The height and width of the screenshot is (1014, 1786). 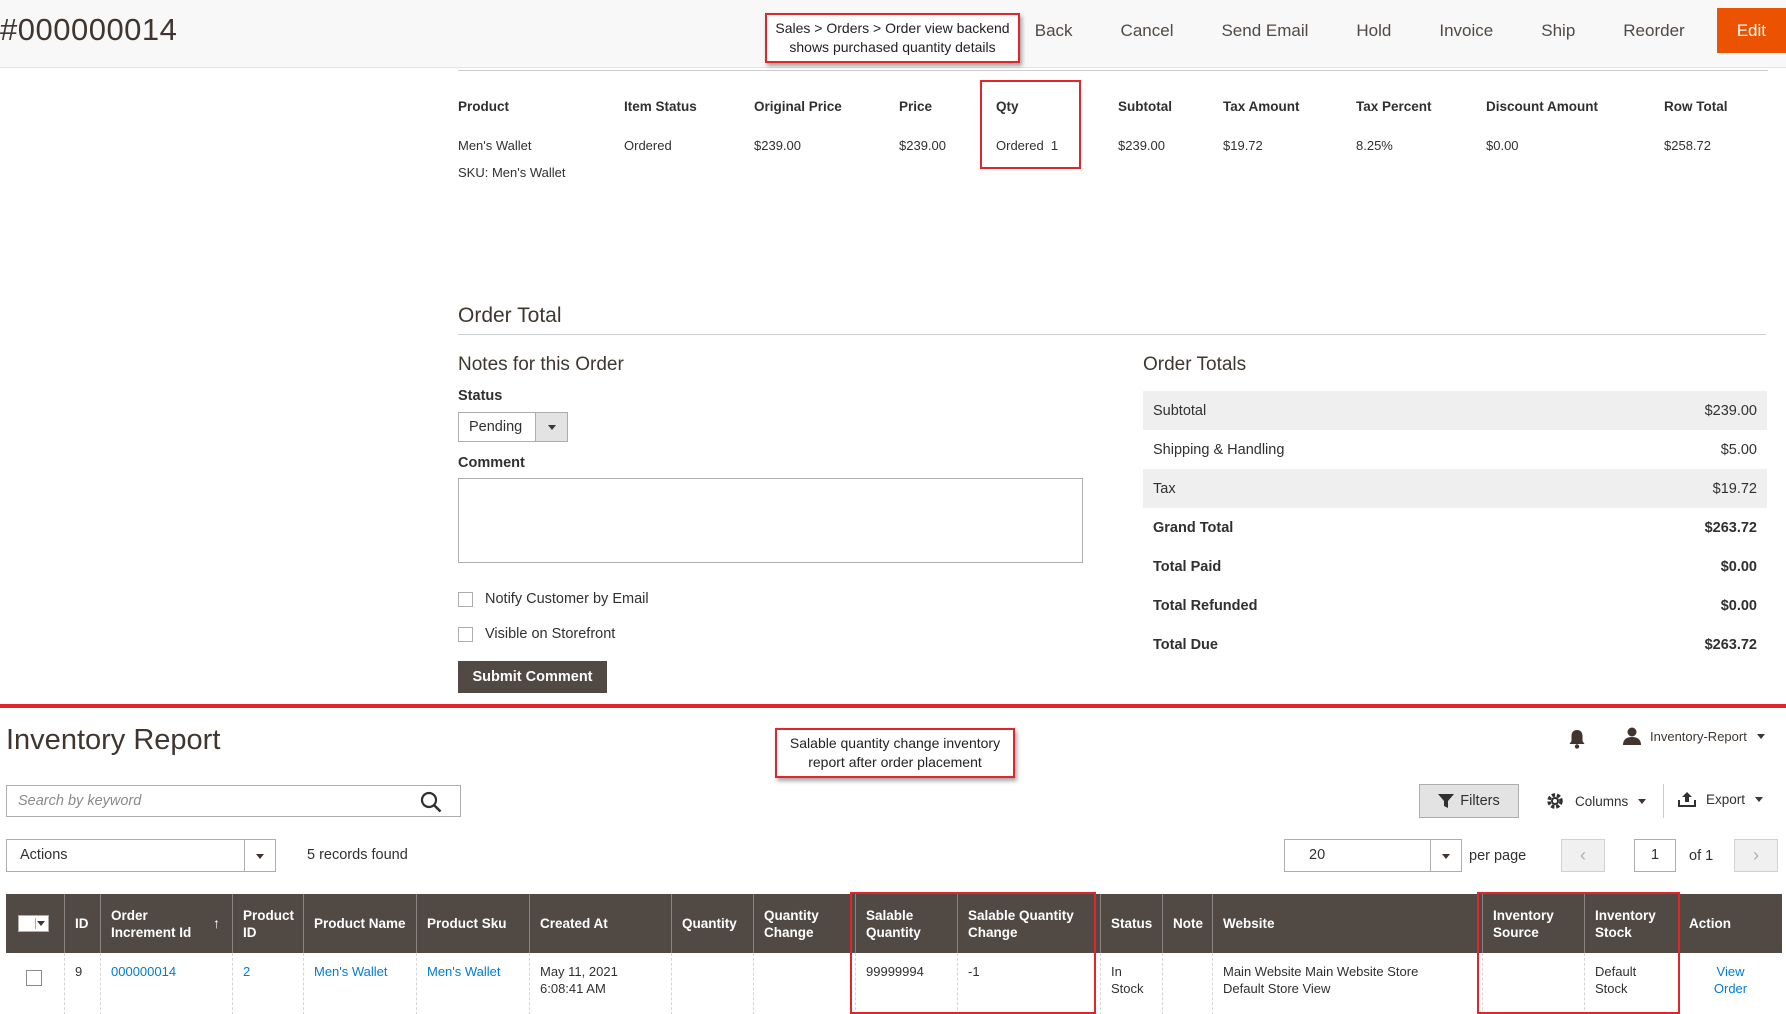 I want to click on search-box, so click(x=233, y=801).